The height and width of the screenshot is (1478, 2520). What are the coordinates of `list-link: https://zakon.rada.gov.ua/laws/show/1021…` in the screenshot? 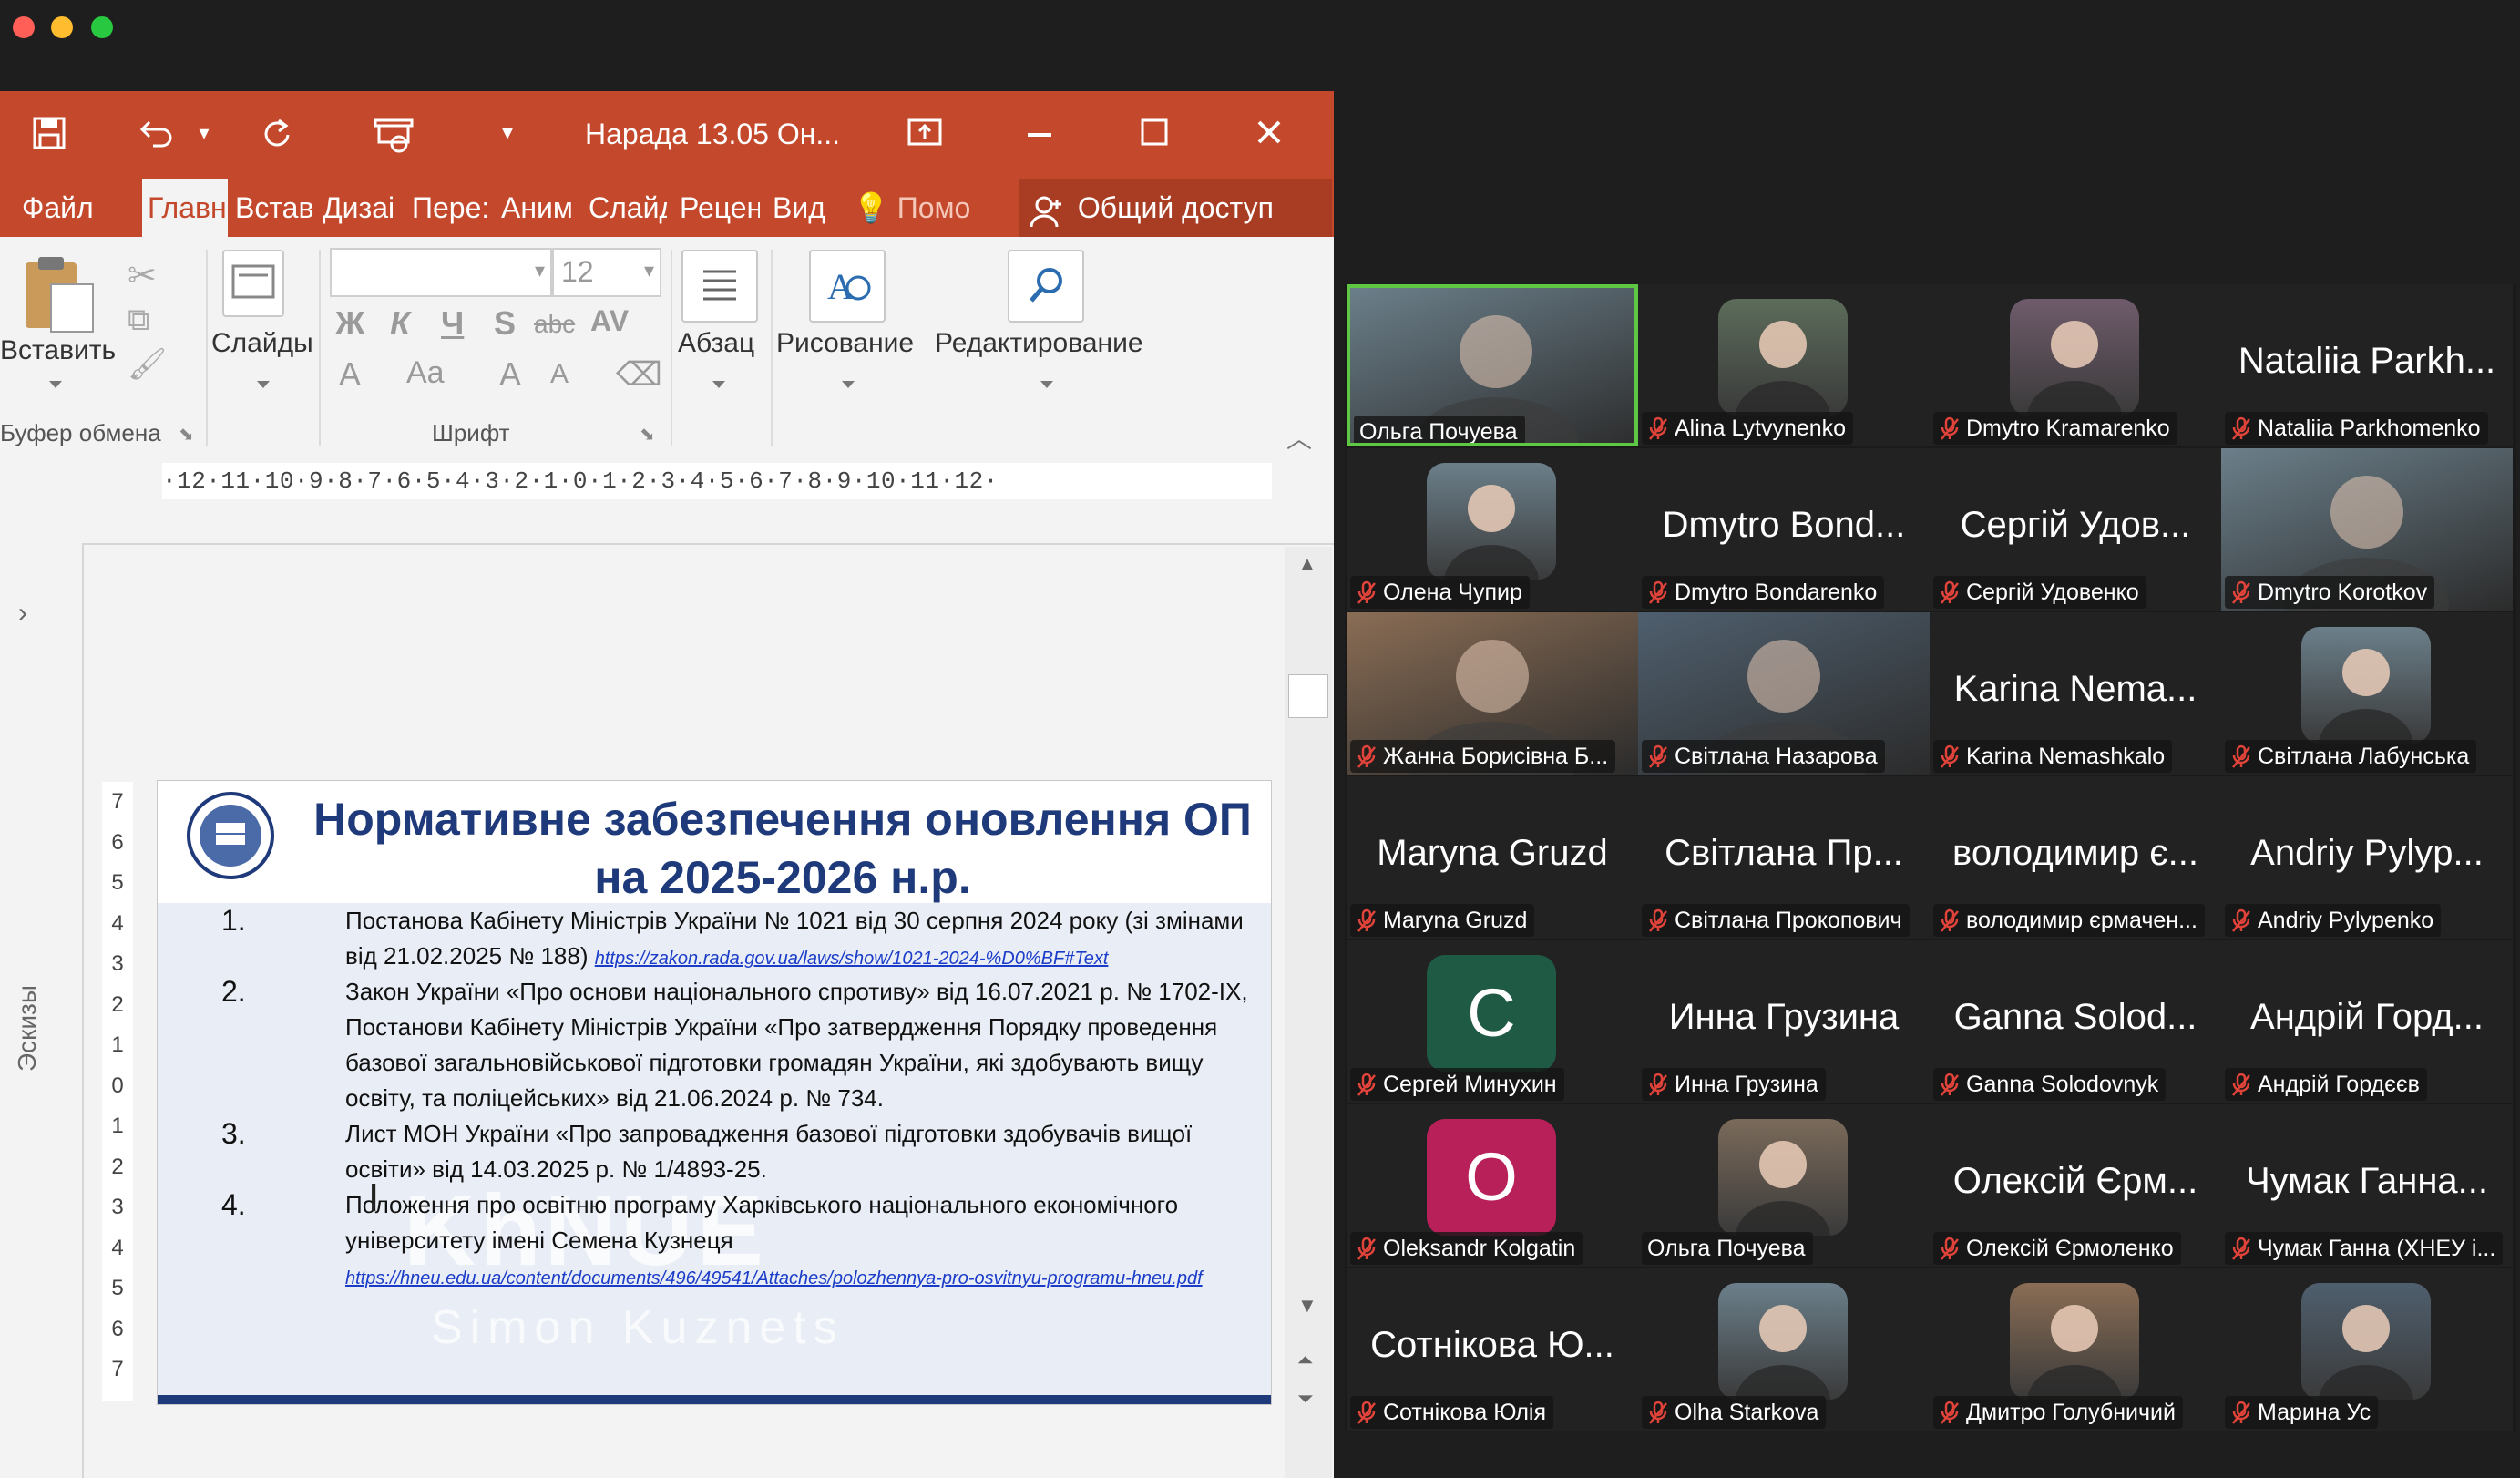 It's located at (852, 959).